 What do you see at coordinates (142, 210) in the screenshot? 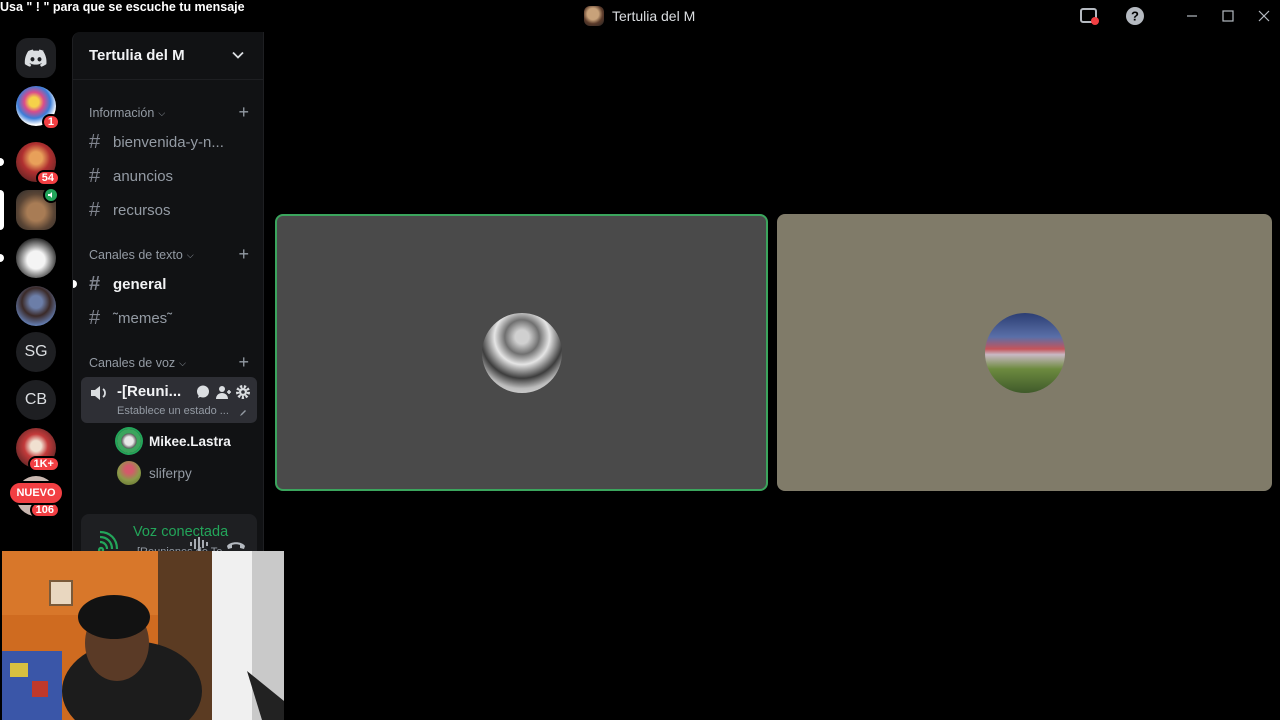
I see `channel-label: recursos` at bounding box center [142, 210].